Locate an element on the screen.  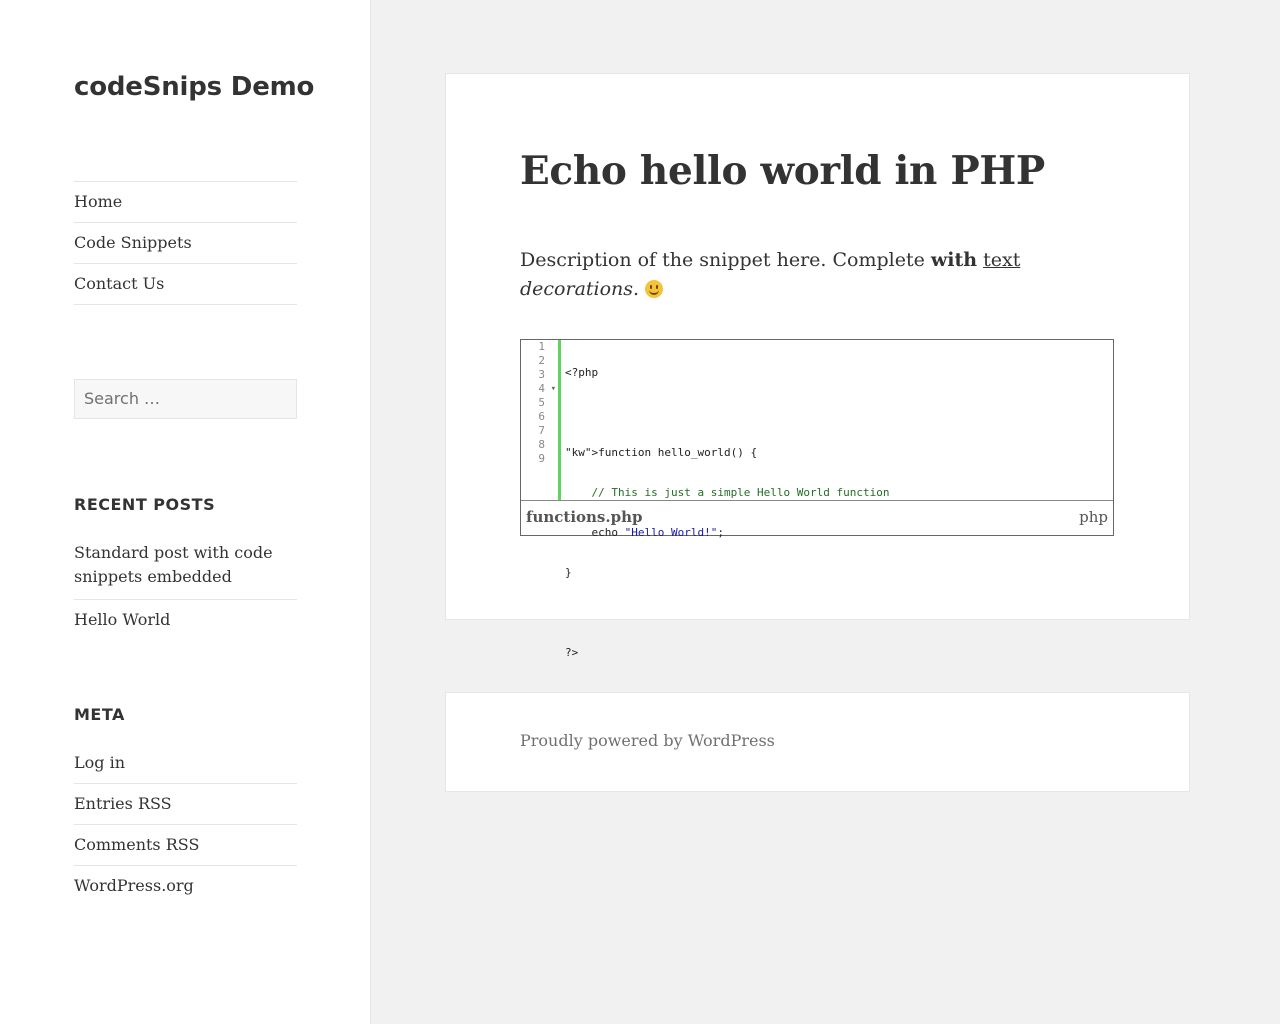
meta-heading: META is located at coordinates (99, 714).